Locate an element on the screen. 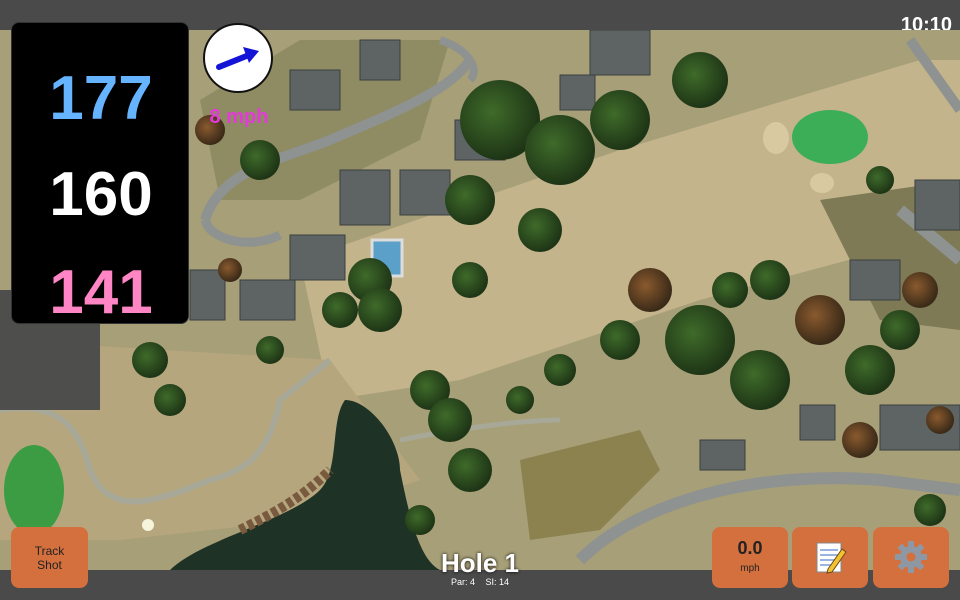 The image size is (960, 600). hole-title: Hole 1 is located at coordinates (480, 563).